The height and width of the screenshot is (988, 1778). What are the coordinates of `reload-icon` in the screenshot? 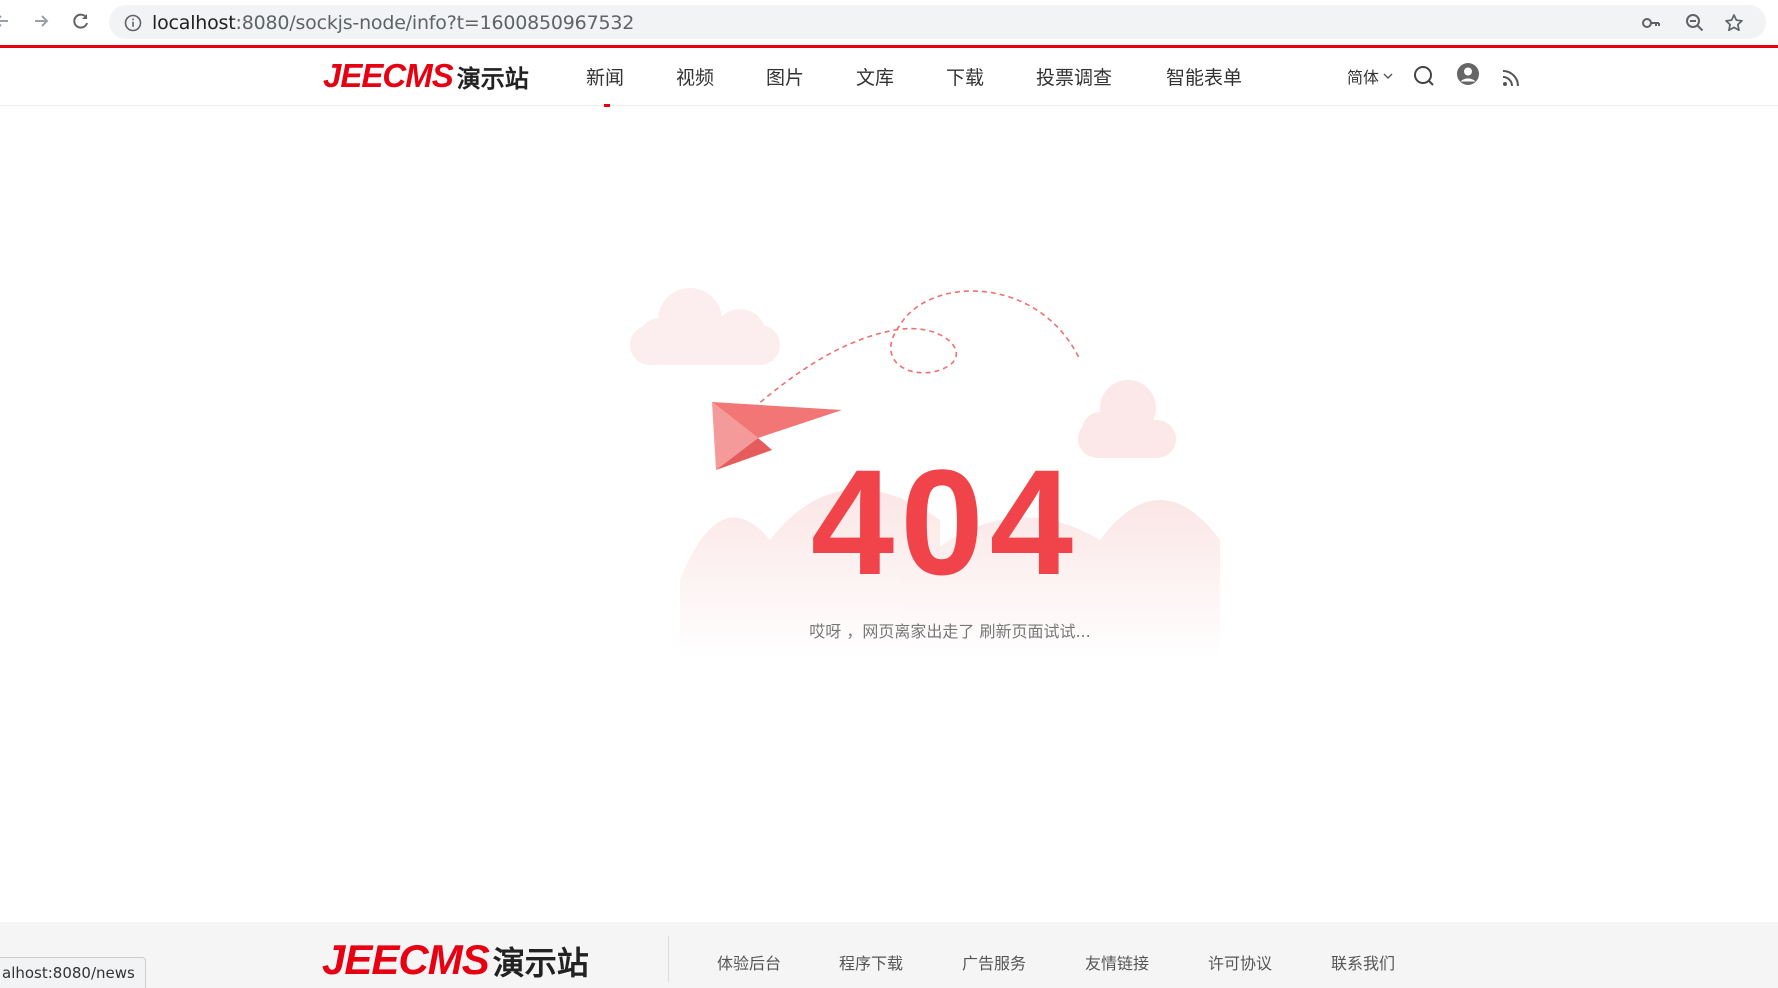 It's located at (80, 21).